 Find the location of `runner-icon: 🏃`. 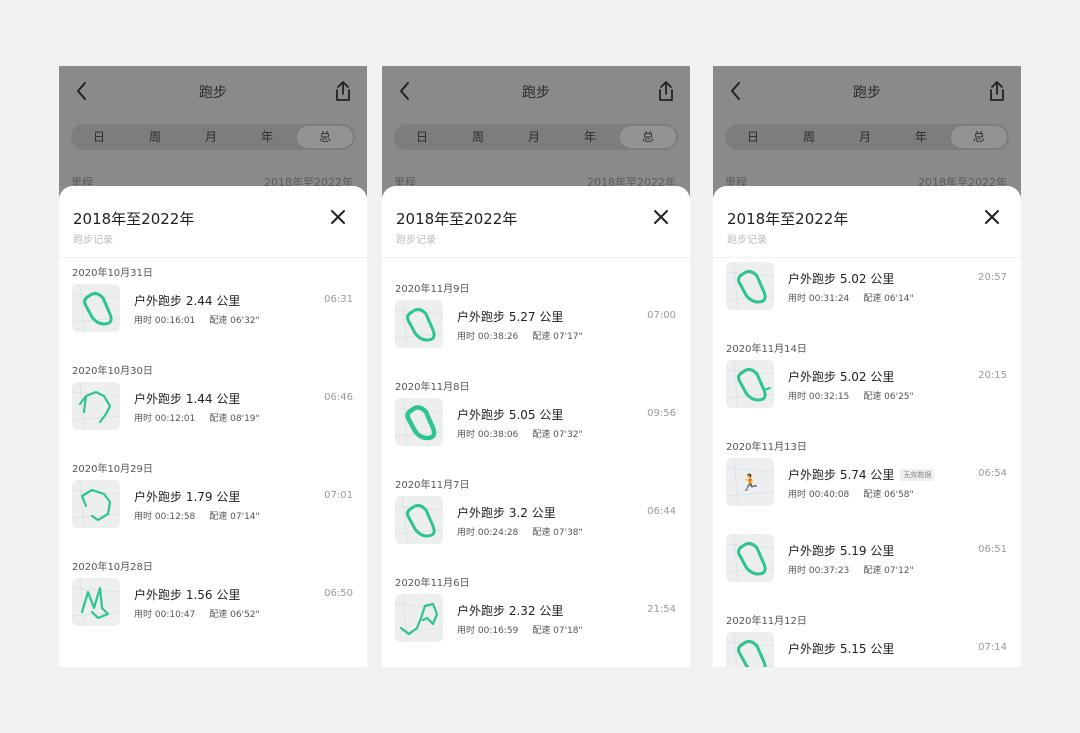

runner-icon: 🏃 is located at coordinates (750, 482).